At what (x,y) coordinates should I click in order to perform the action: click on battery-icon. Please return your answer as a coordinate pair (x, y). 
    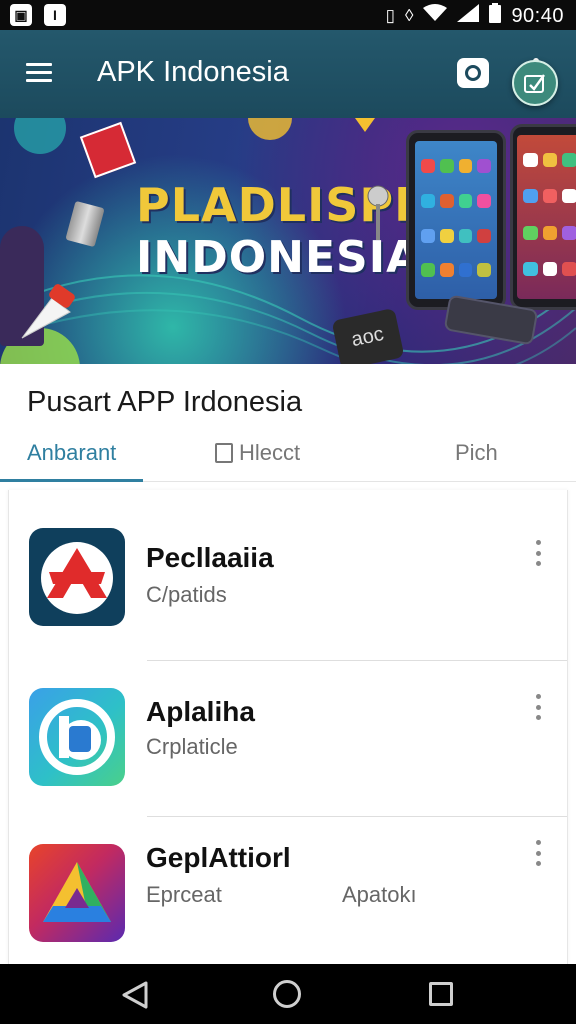
    Looking at the image, I should click on (495, 16).